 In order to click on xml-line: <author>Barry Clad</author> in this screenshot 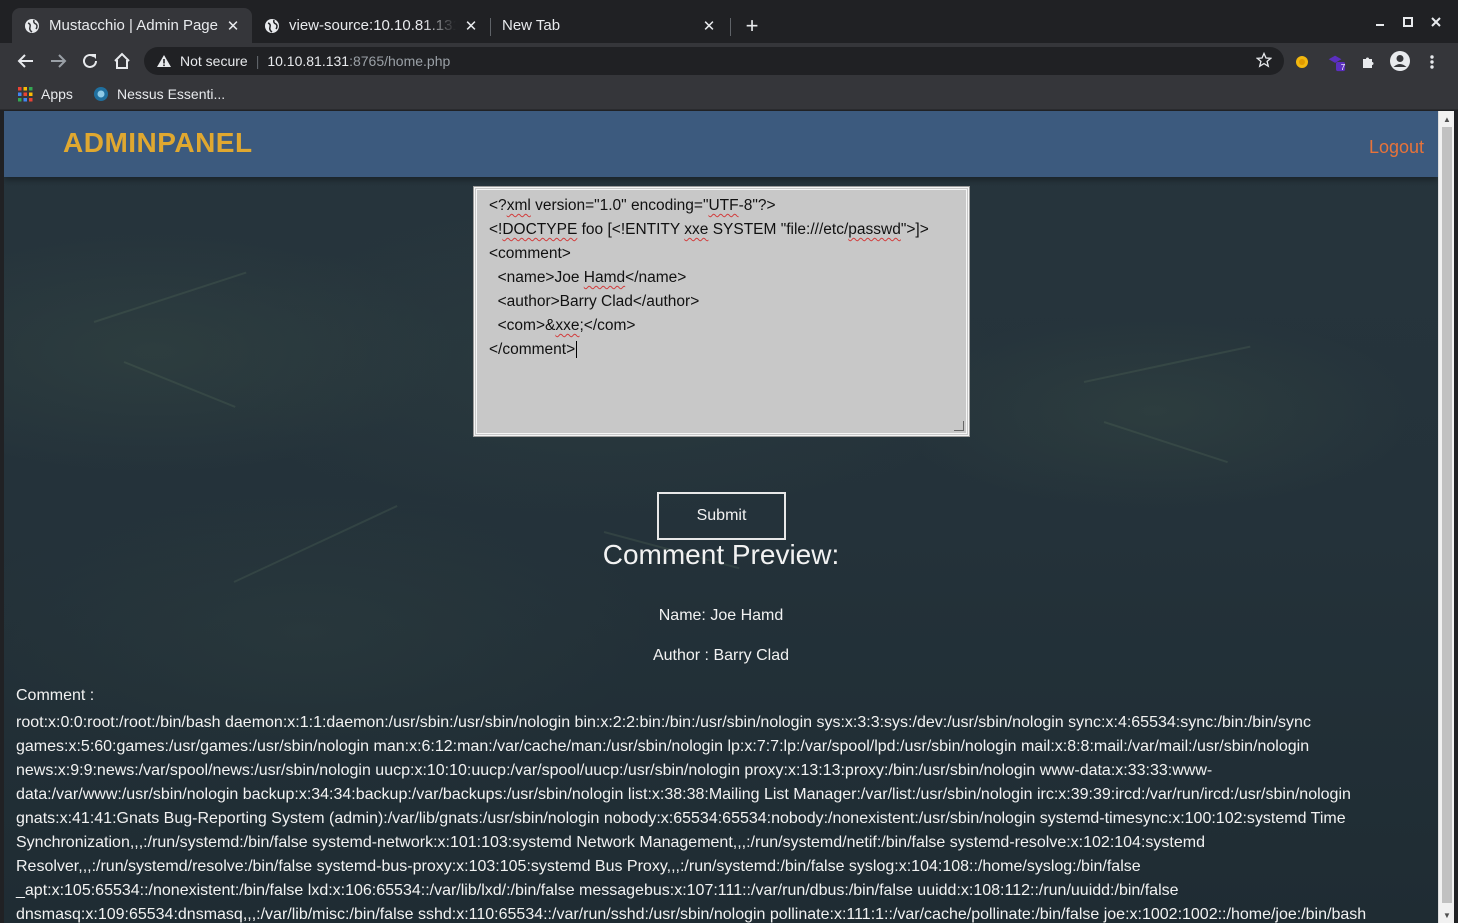, I will do `click(594, 301)`.